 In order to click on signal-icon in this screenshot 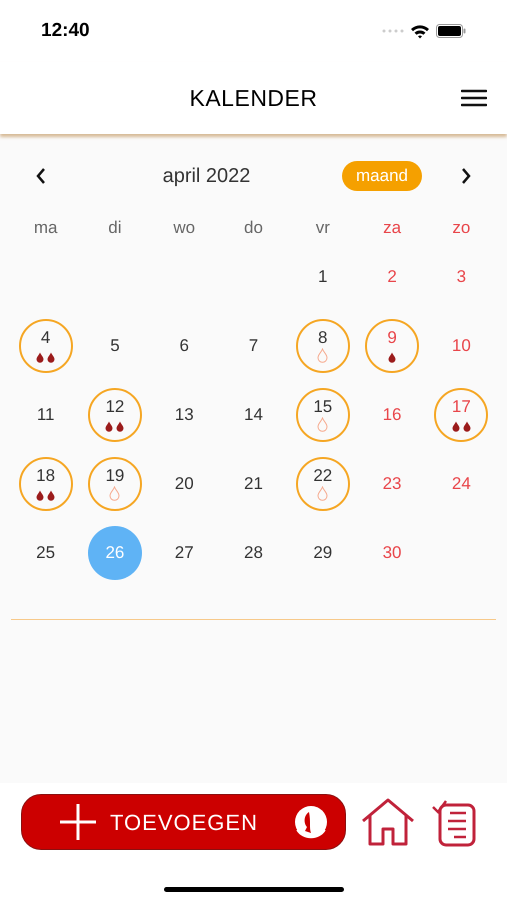, I will do `click(393, 31)`.